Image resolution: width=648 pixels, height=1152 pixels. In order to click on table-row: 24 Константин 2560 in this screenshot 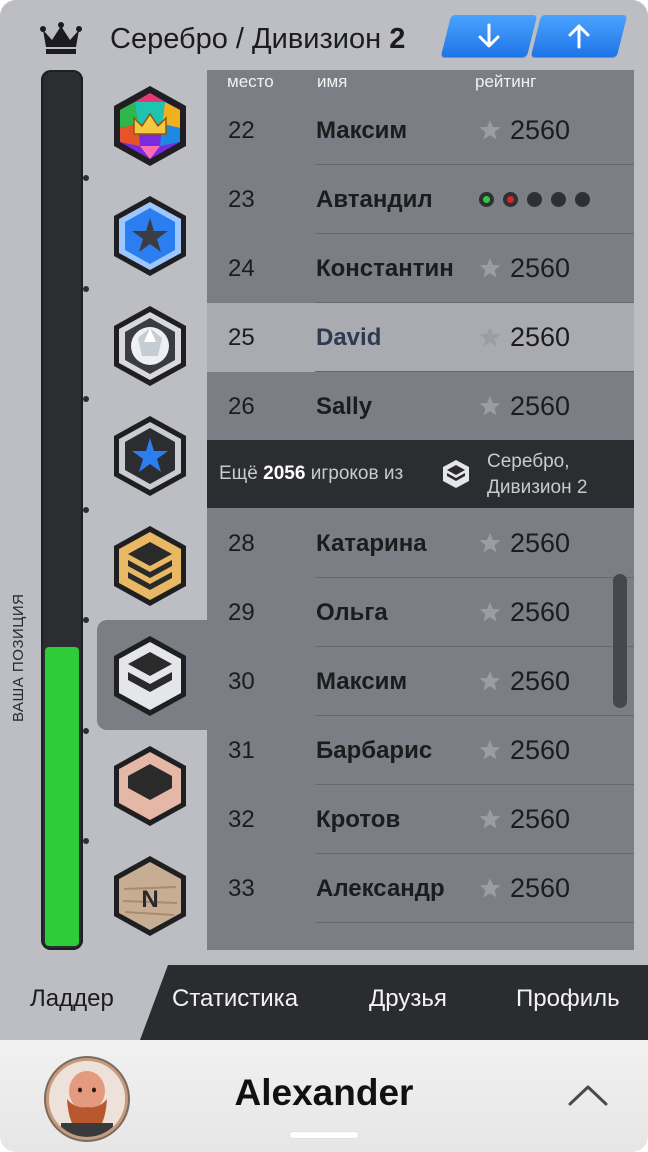, I will do `click(420, 268)`.